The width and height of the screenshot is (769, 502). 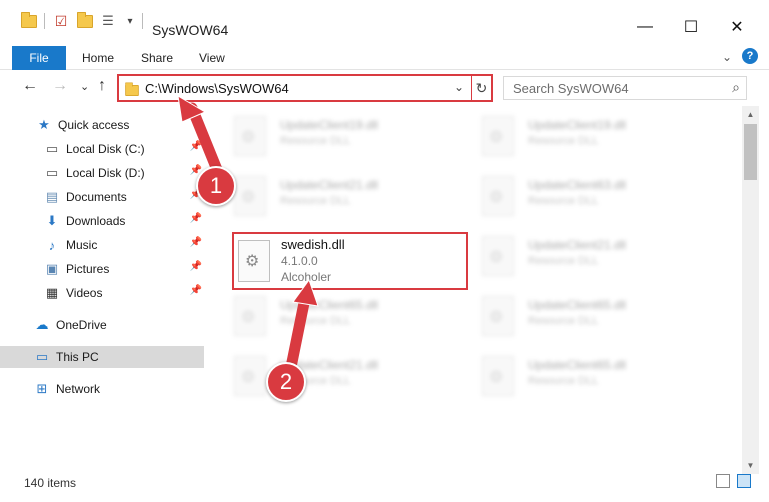 I want to click on step-badge-1: 1, so click(x=216, y=186).